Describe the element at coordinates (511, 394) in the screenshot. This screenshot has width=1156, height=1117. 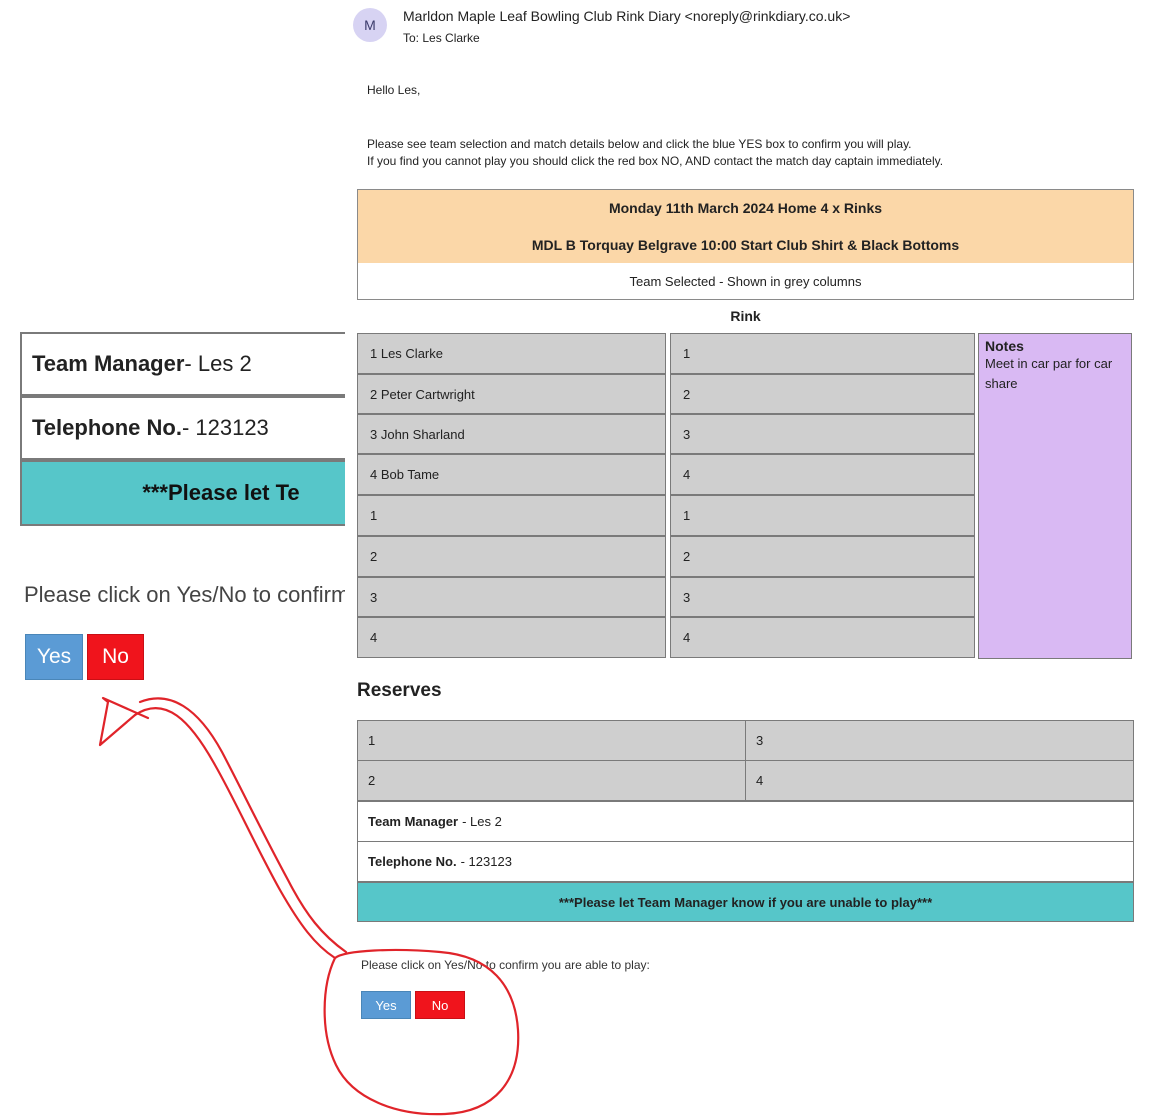
I see `rink-left-cell: 2 Peter Cartwright` at that location.